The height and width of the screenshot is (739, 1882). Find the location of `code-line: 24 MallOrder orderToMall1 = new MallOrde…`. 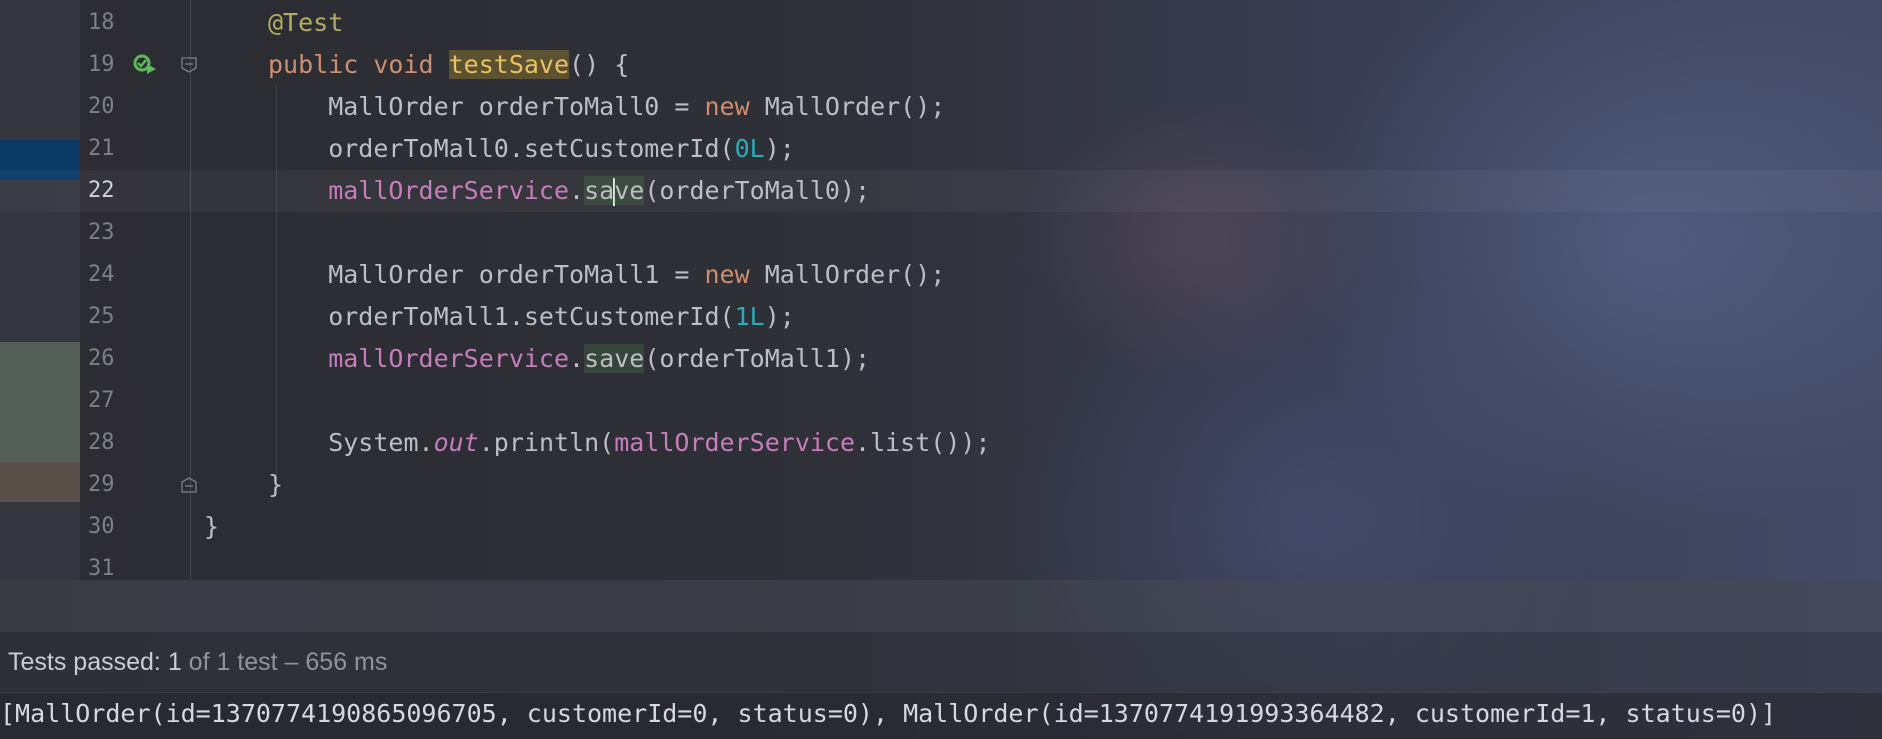

code-line: 24 MallOrder orderToMall1 = new MallOrde… is located at coordinates (941, 275).